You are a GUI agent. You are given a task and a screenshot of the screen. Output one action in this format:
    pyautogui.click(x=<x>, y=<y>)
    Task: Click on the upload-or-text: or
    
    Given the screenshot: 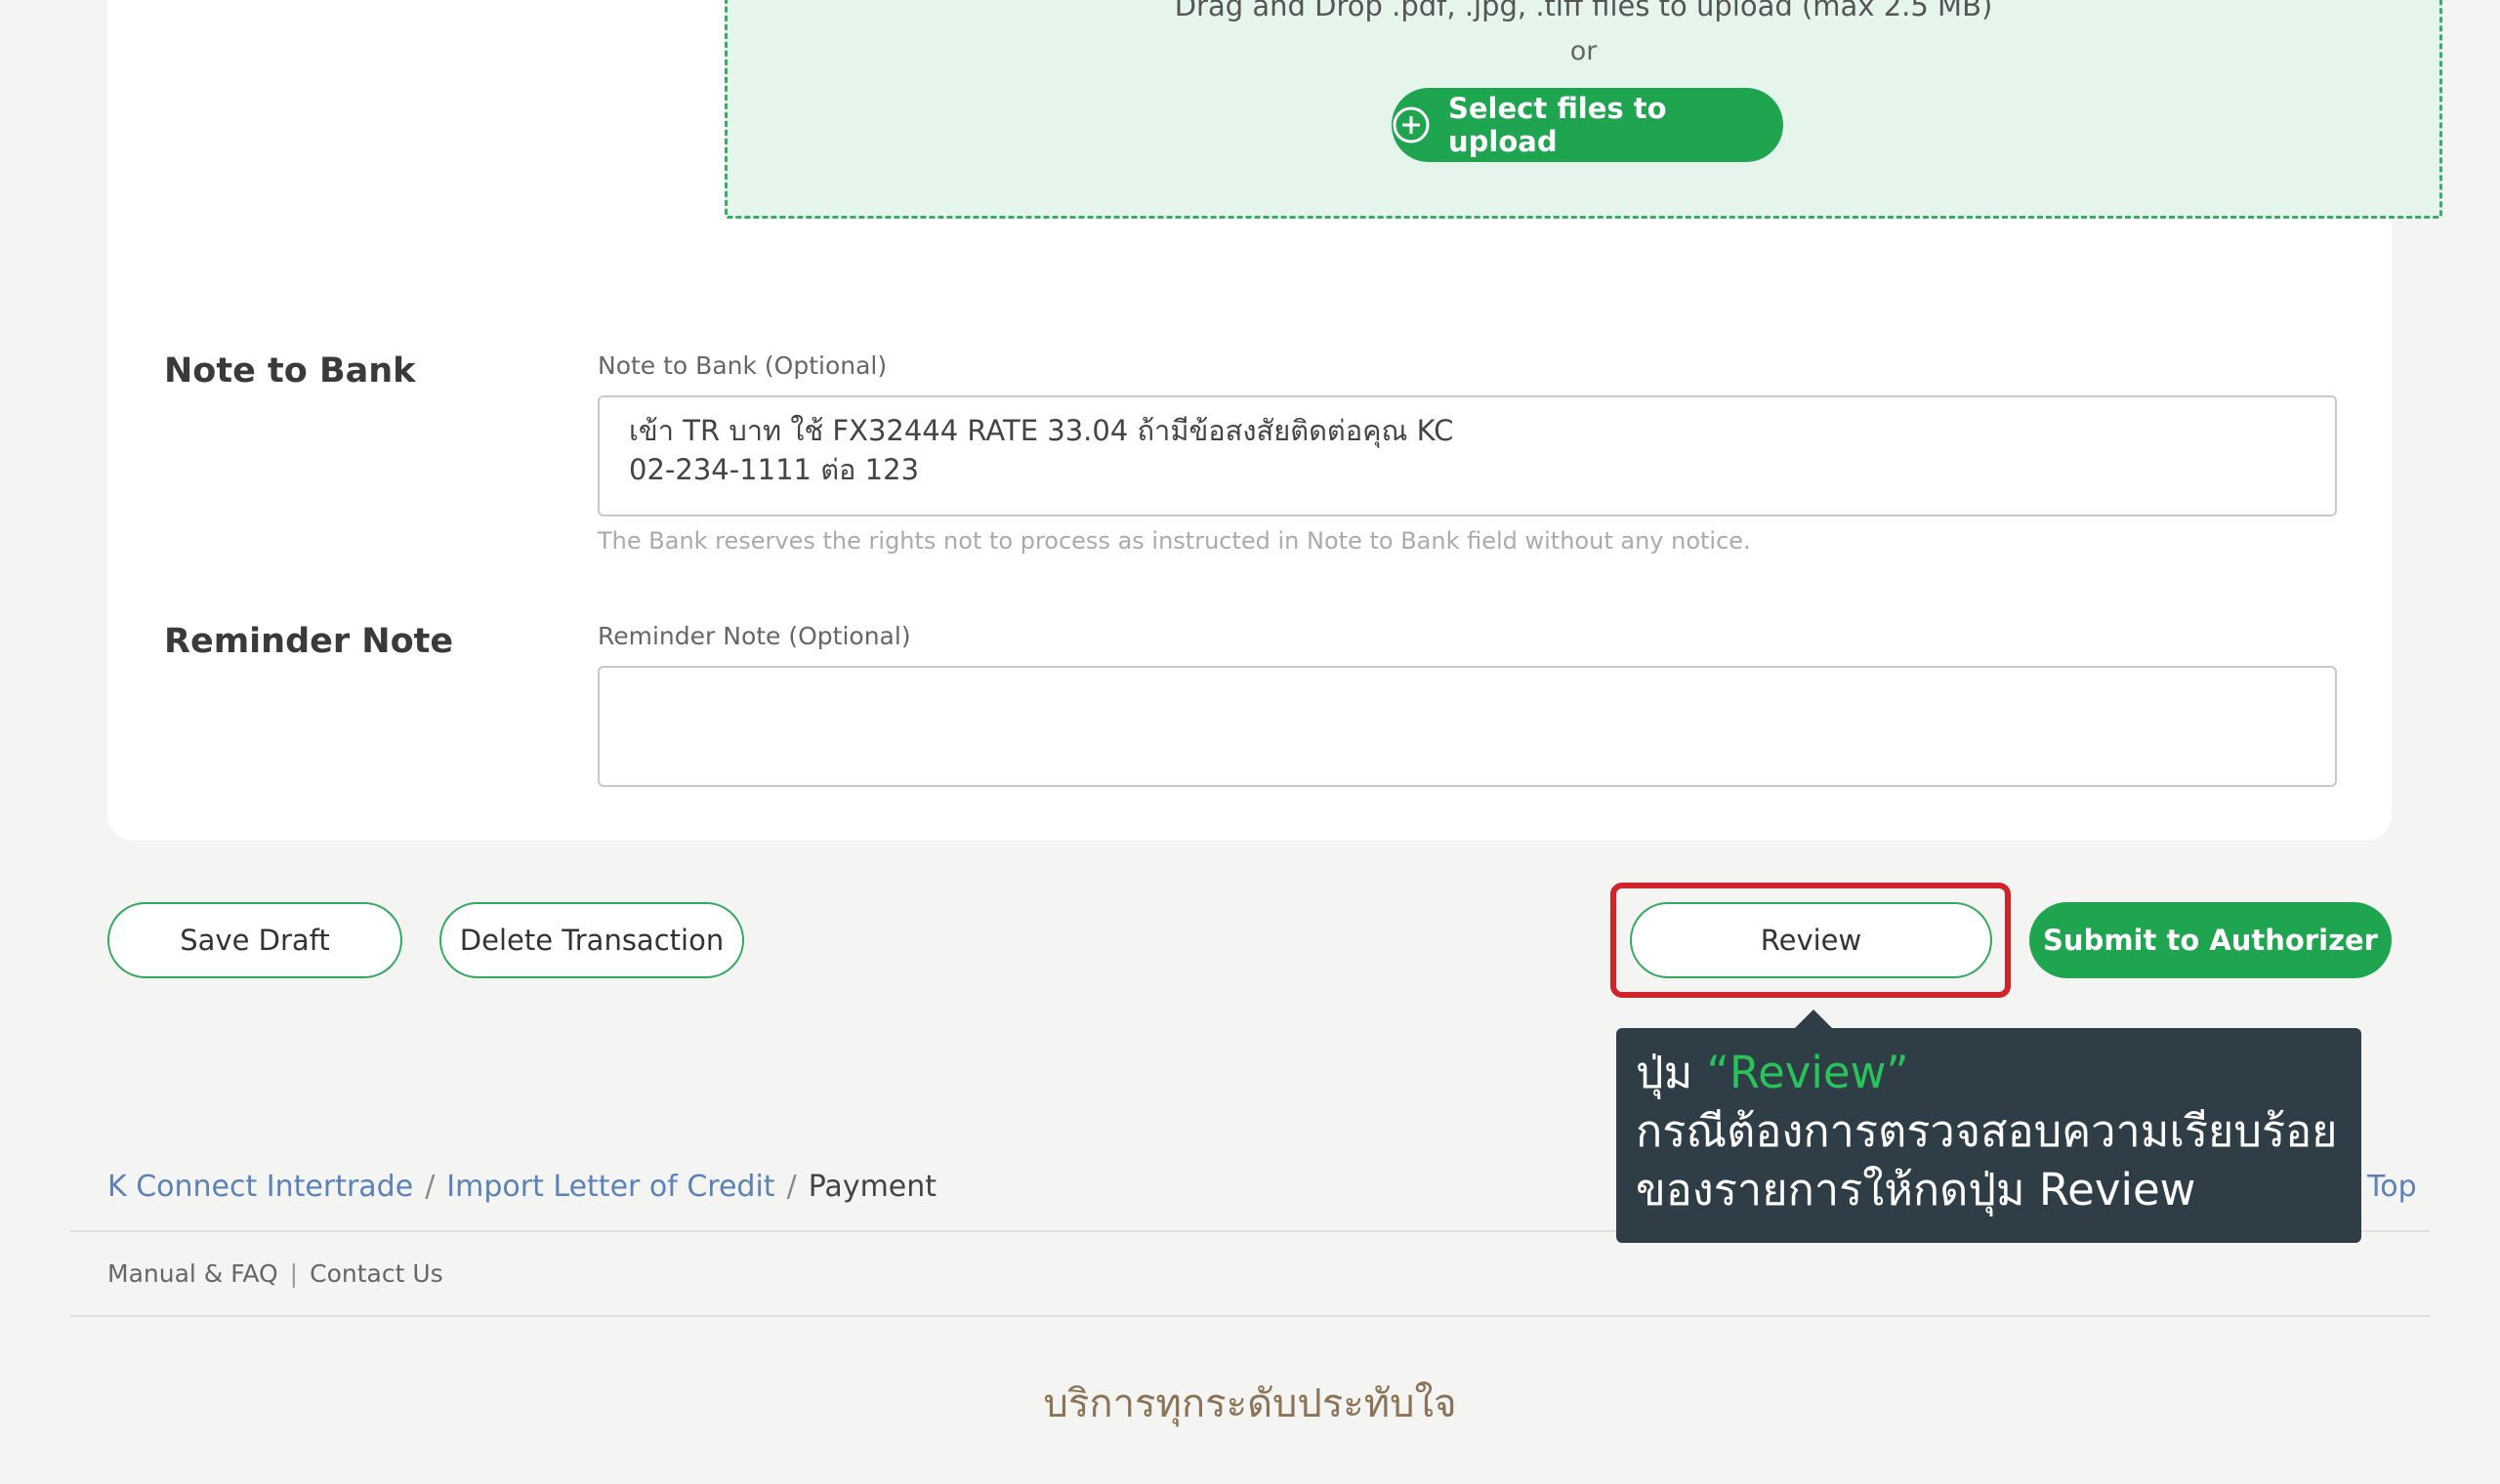 What is the action you would take?
    pyautogui.click(x=1584, y=51)
    